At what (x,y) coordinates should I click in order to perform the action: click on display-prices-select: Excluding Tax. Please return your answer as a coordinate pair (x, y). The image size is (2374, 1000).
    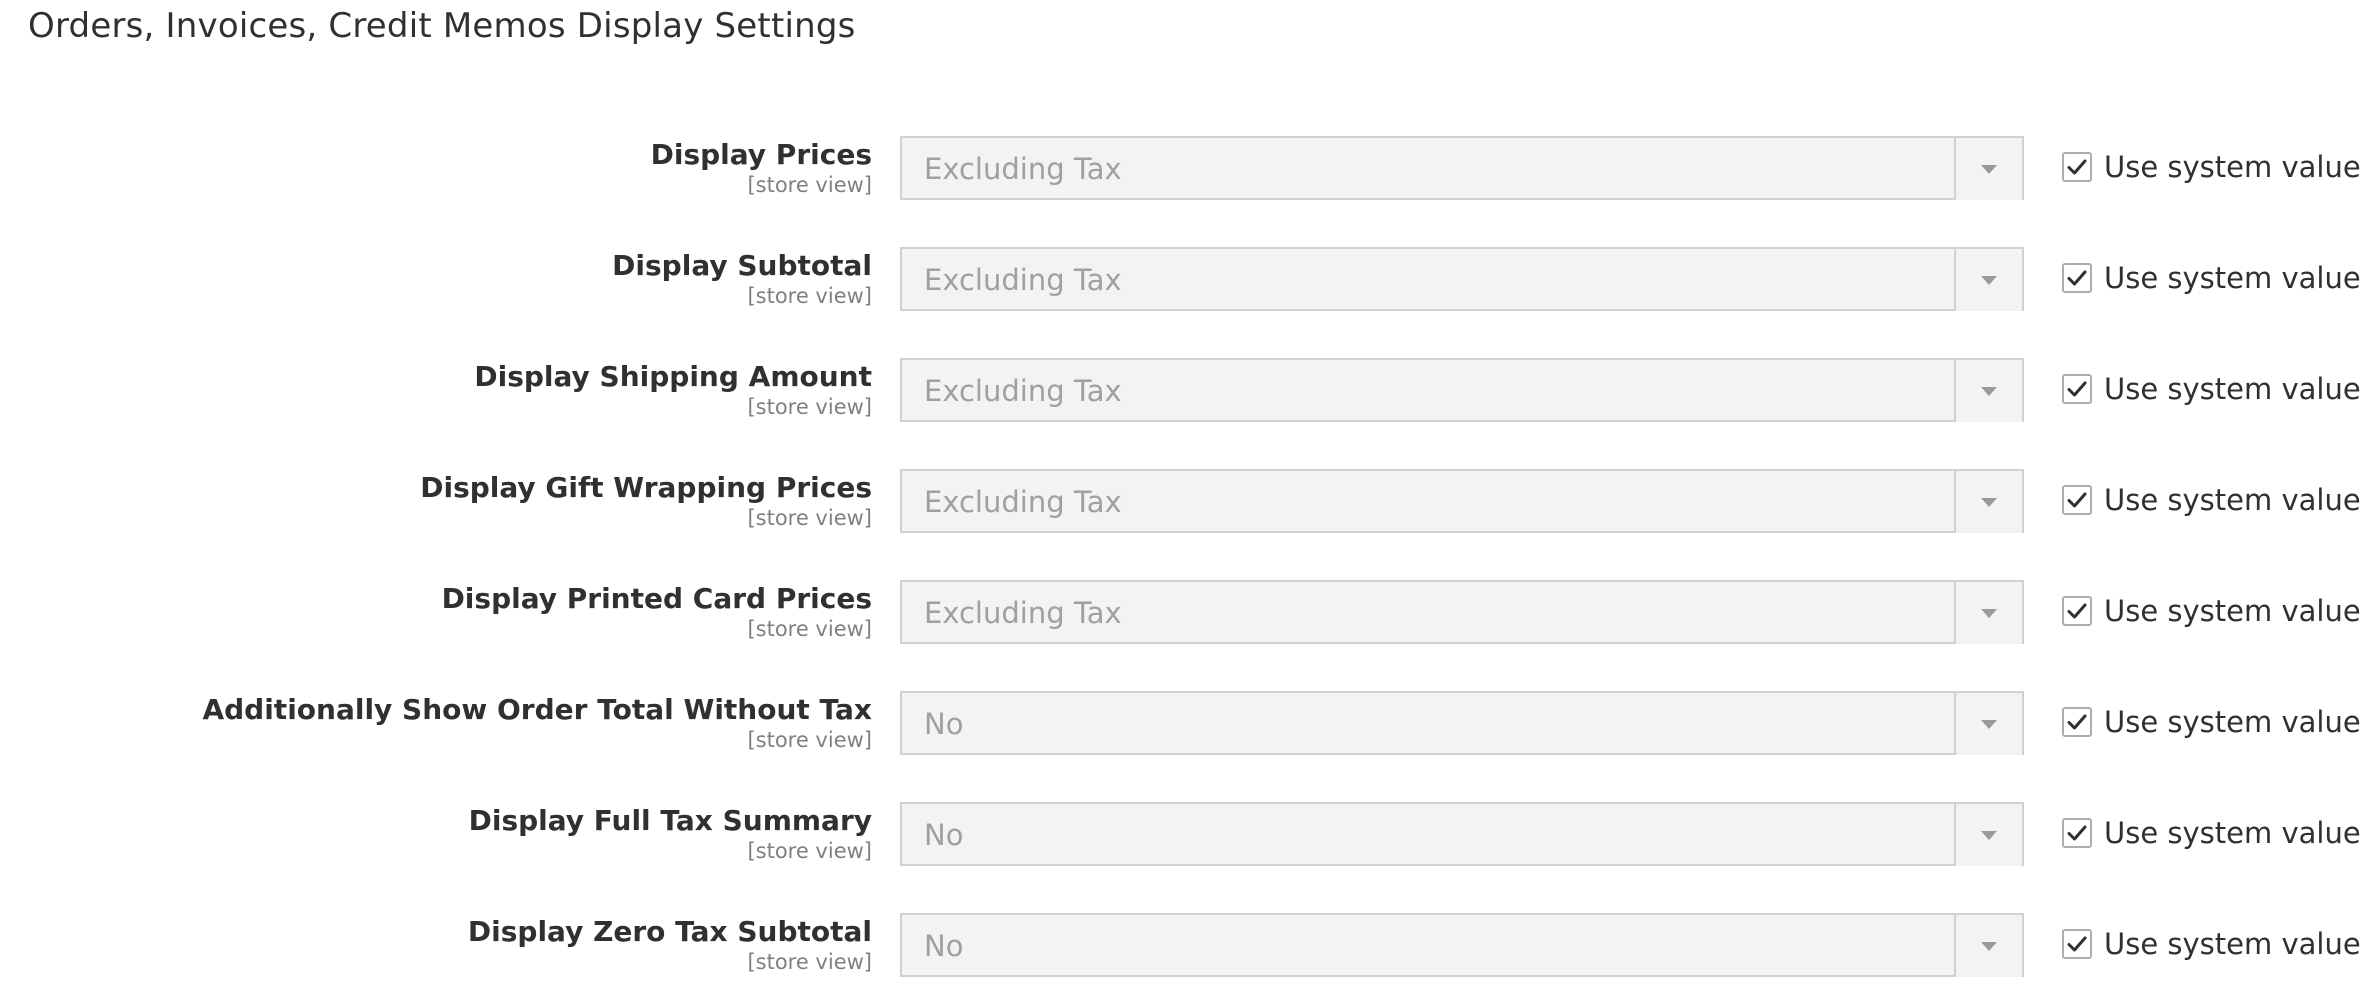
    Looking at the image, I should click on (1462, 168).